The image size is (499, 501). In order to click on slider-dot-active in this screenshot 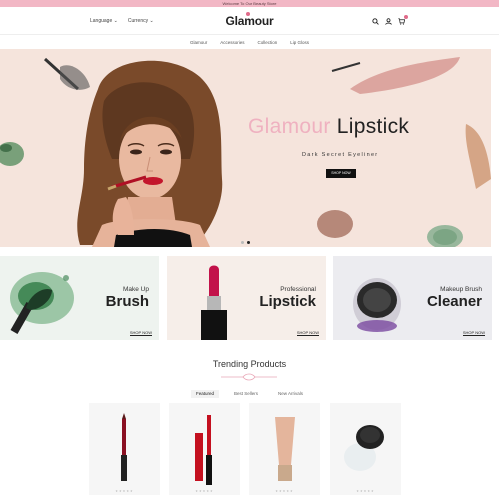, I will do `click(248, 242)`.